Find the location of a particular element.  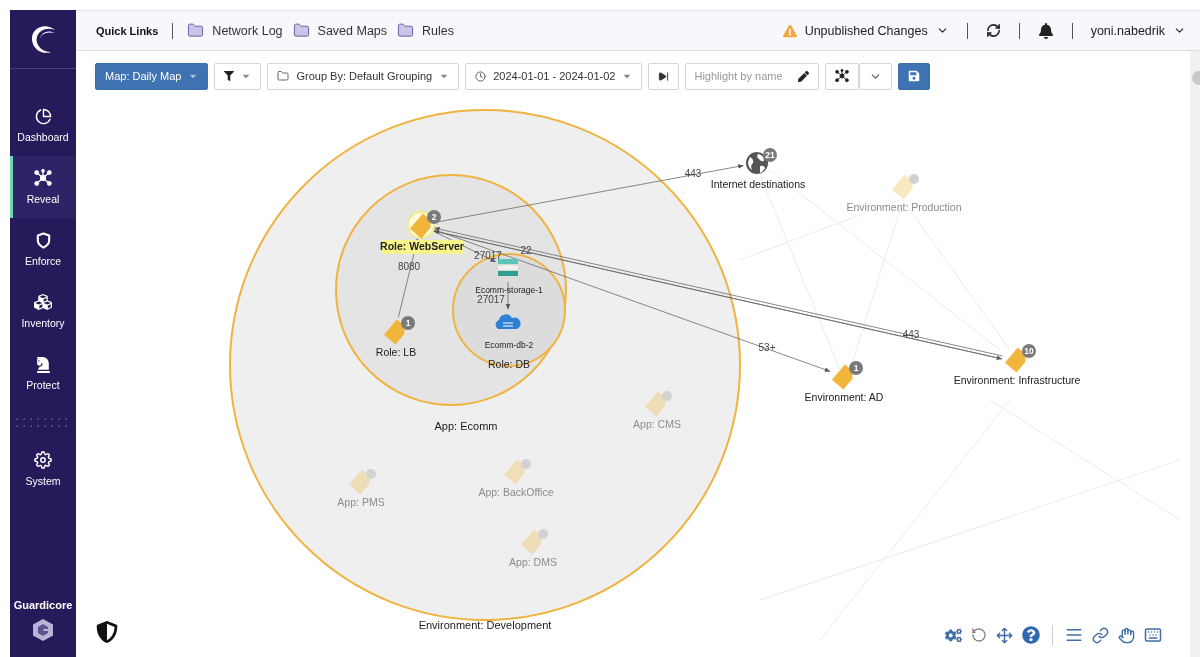

brand-logo-icon is located at coordinates (43, 630).